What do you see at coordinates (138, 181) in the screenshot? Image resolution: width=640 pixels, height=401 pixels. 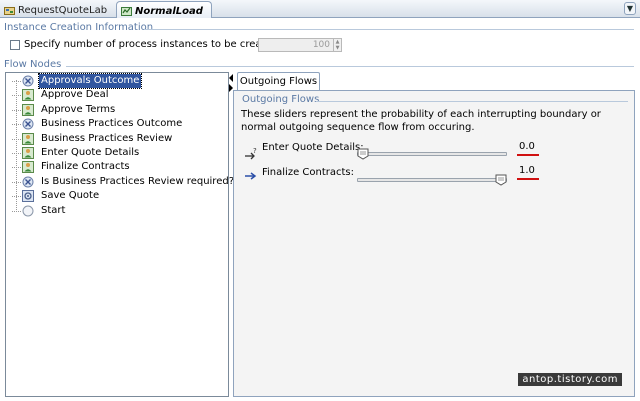 I see `tree-item-label: Is Business Practices Review required?` at bounding box center [138, 181].